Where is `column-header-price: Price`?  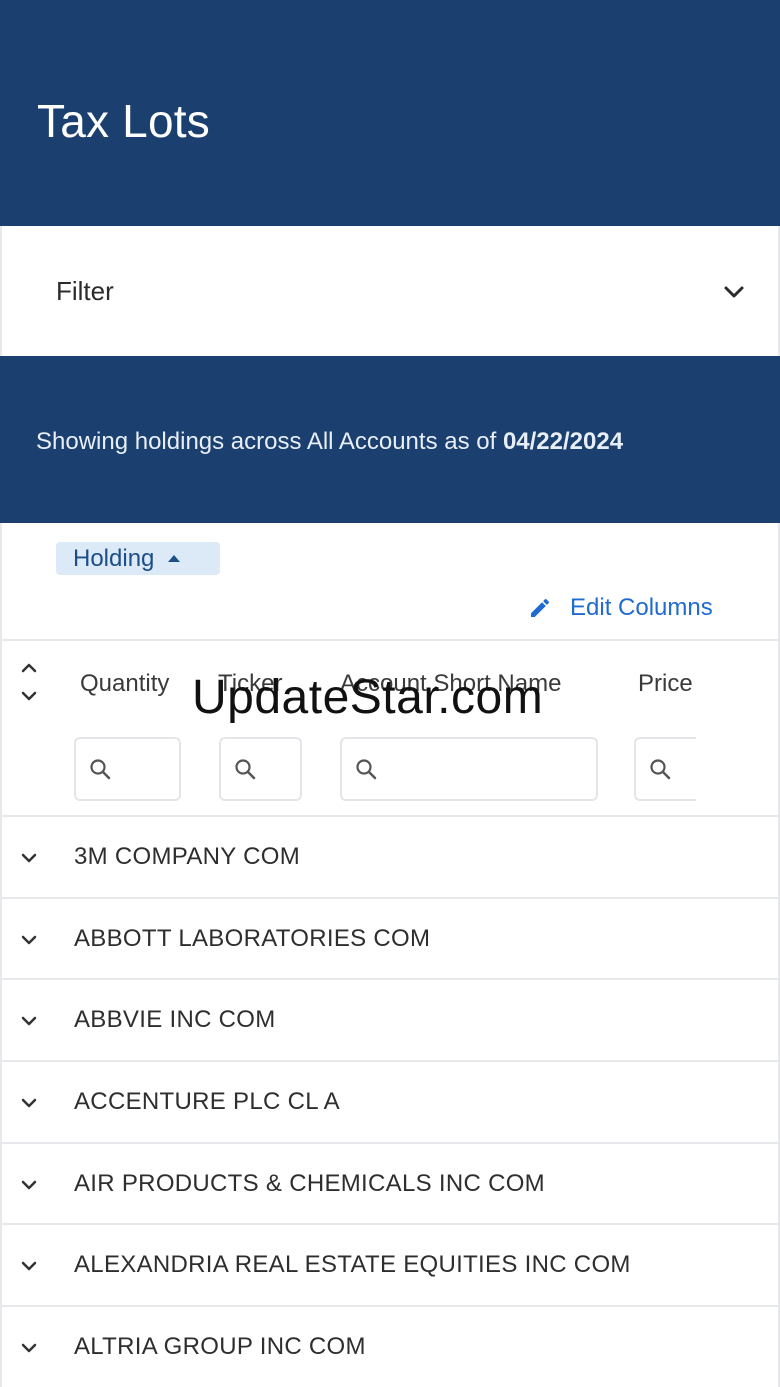
column-header-price: Price is located at coordinates (665, 684).